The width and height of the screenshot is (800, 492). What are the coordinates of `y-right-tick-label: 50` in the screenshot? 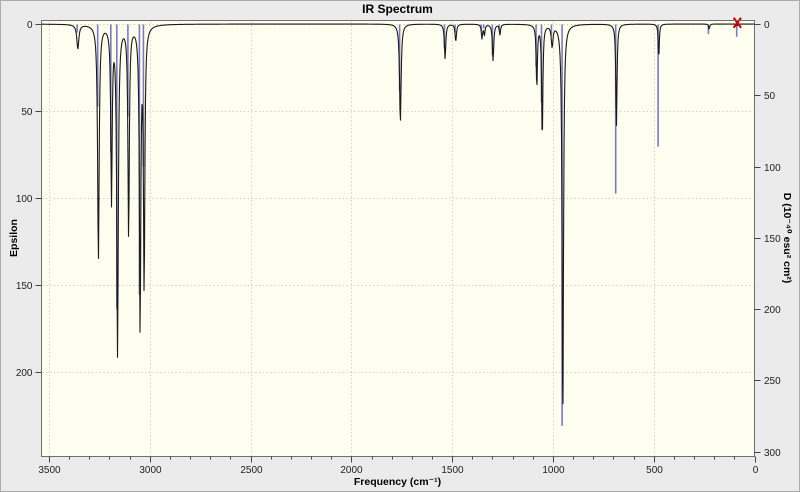 It's located at (770, 96).